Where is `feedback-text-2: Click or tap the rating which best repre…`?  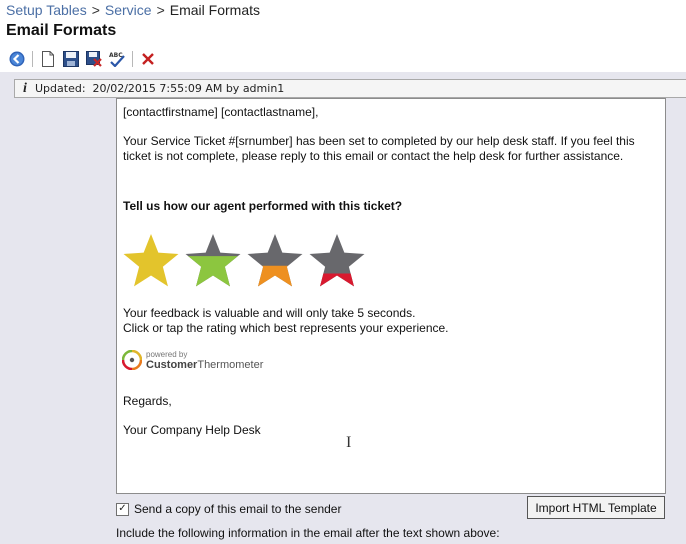 feedback-text-2: Click or tap the rating which best repre… is located at coordinates (286, 328).